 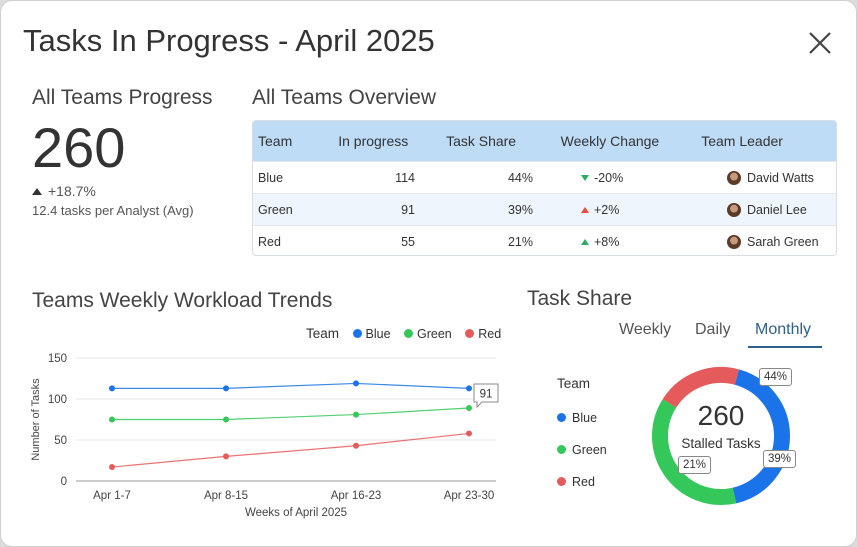 I want to click on cell-change: +8%, so click(x=608, y=242).